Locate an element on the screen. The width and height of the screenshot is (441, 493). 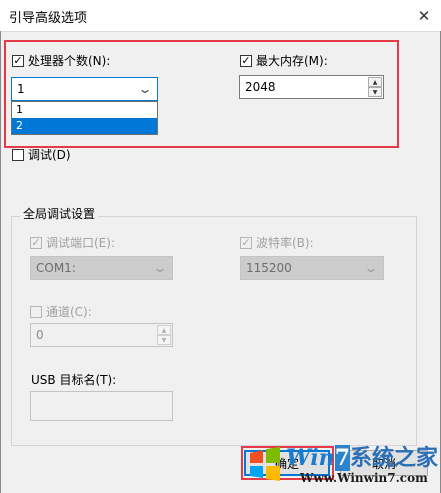
usb-target-label: USB 目标名(T): is located at coordinates (74, 380).